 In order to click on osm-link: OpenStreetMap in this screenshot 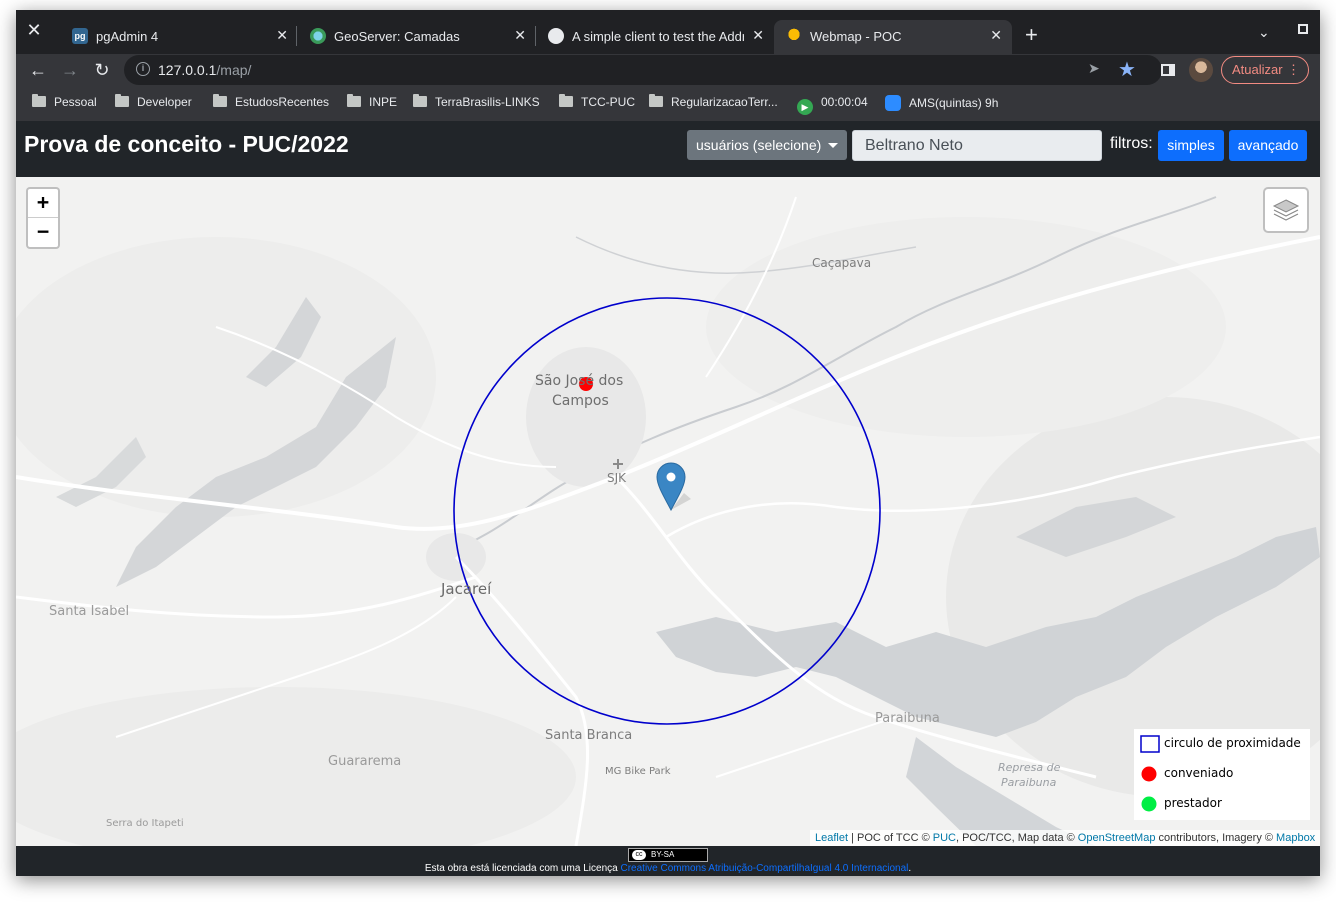, I will do `click(1117, 838)`.